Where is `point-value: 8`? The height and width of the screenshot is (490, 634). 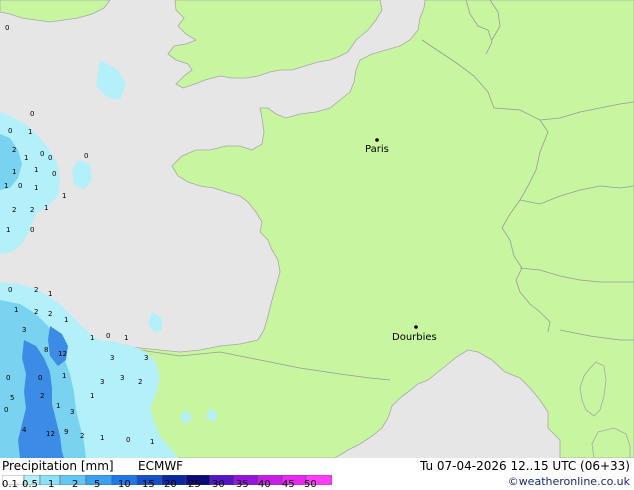 point-value: 8 is located at coordinates (46, 350).